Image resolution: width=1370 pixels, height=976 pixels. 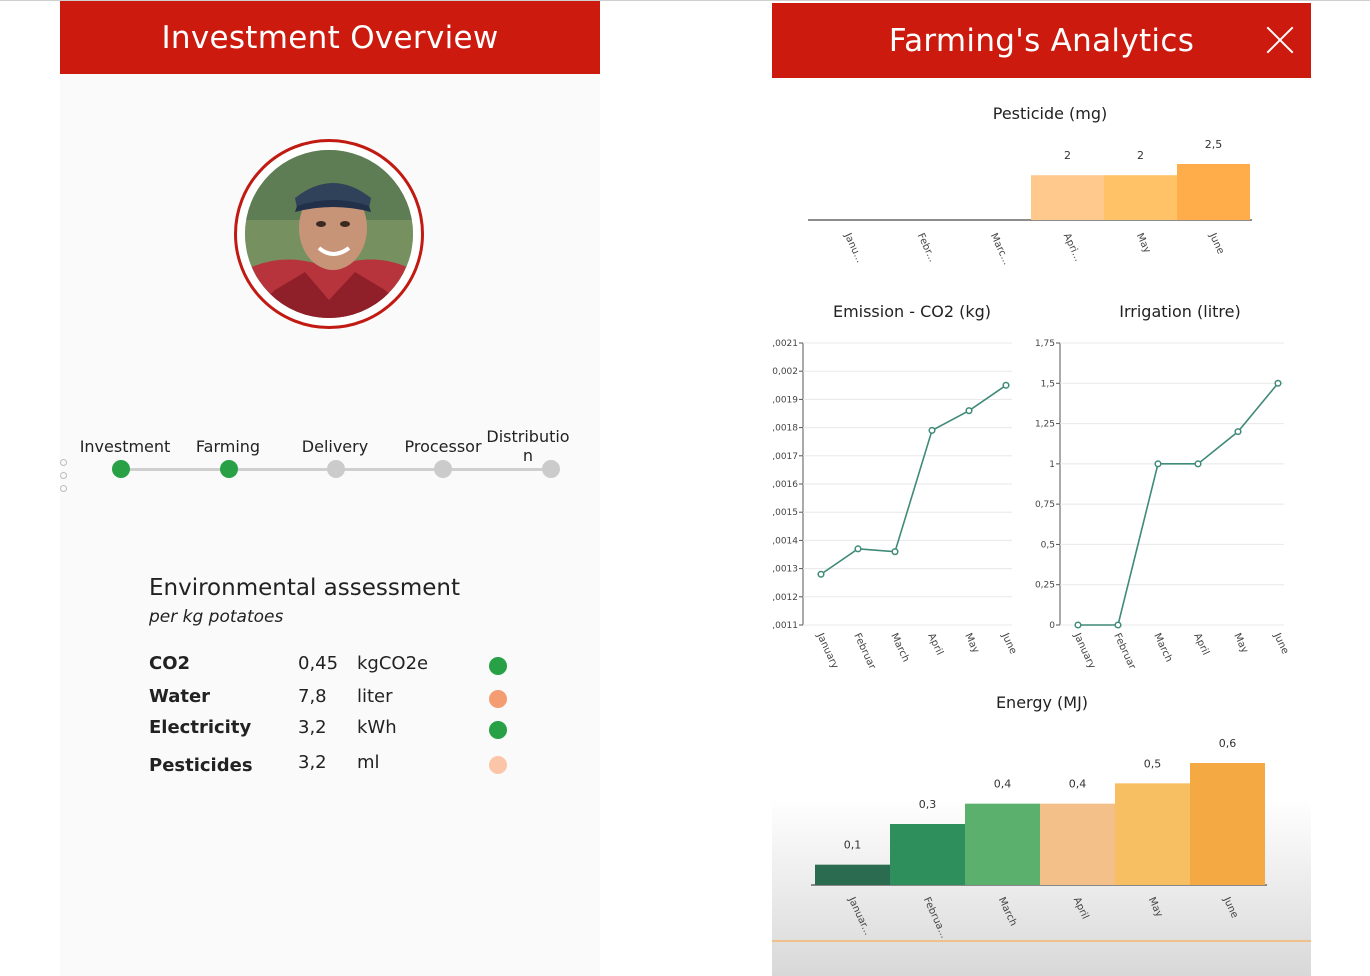 What do you see at coordinates (1084, 651) in the screenshot?
I see `irrigation-x-tick-label: January` at bounding box center [1084, 651].